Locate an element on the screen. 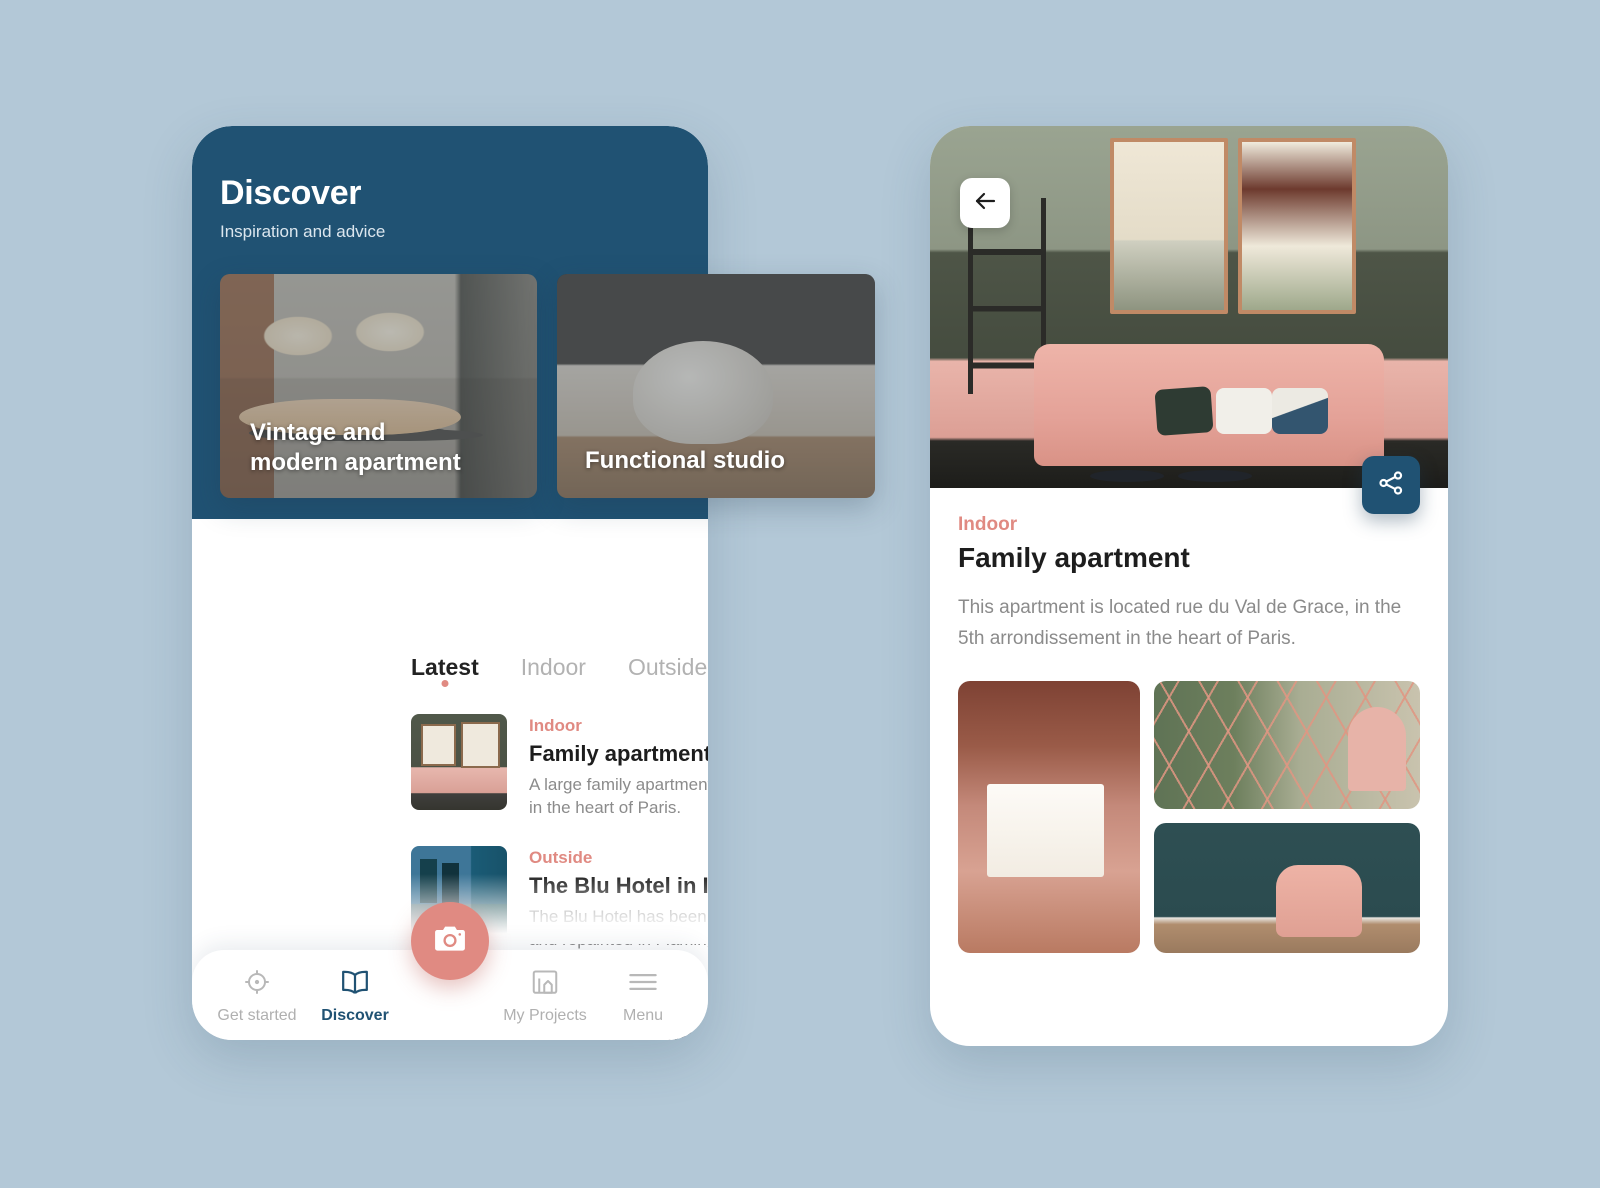  gallery-image-bathroom is located at coordinates (1287, 744).